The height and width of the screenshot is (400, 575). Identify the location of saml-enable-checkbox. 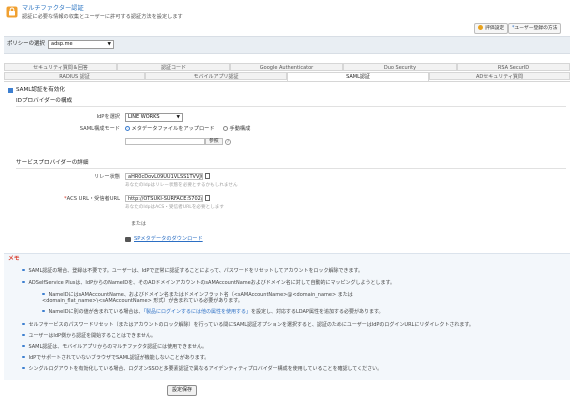
(10, 90).